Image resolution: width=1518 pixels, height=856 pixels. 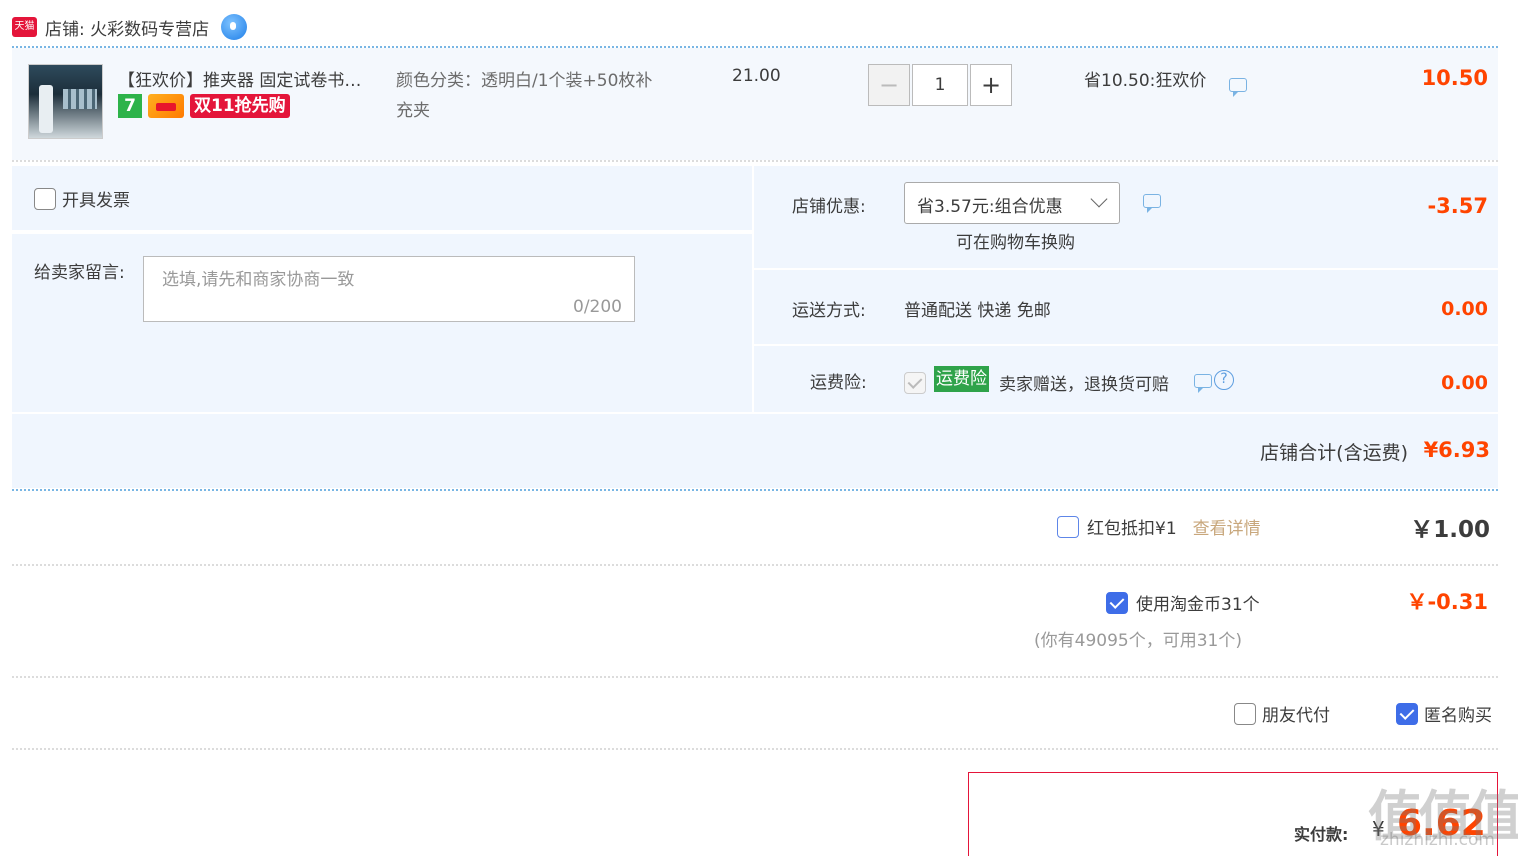 What do you see at coordinates (1407, 713) in the screenshot?
I see `anonymous-purchase-checkbox` at bounding box center [1407, 713].